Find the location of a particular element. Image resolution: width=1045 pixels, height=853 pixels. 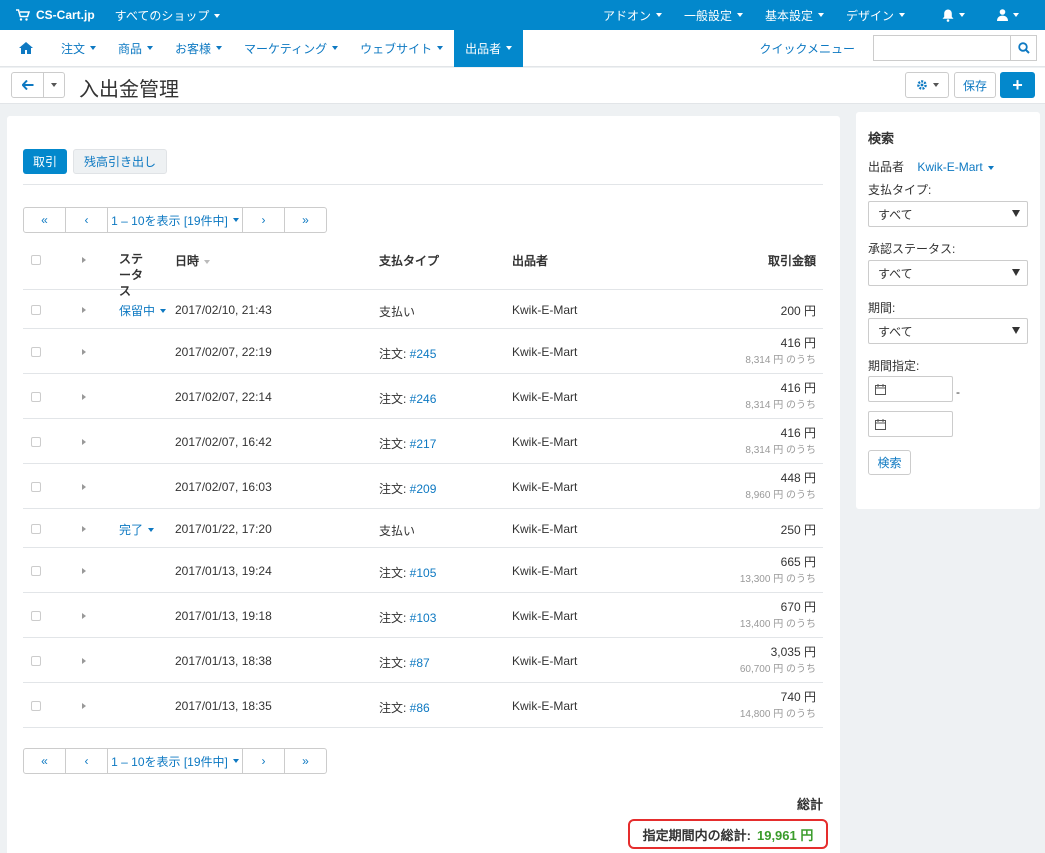

notifications-menu is located at coordinates (948, 15).